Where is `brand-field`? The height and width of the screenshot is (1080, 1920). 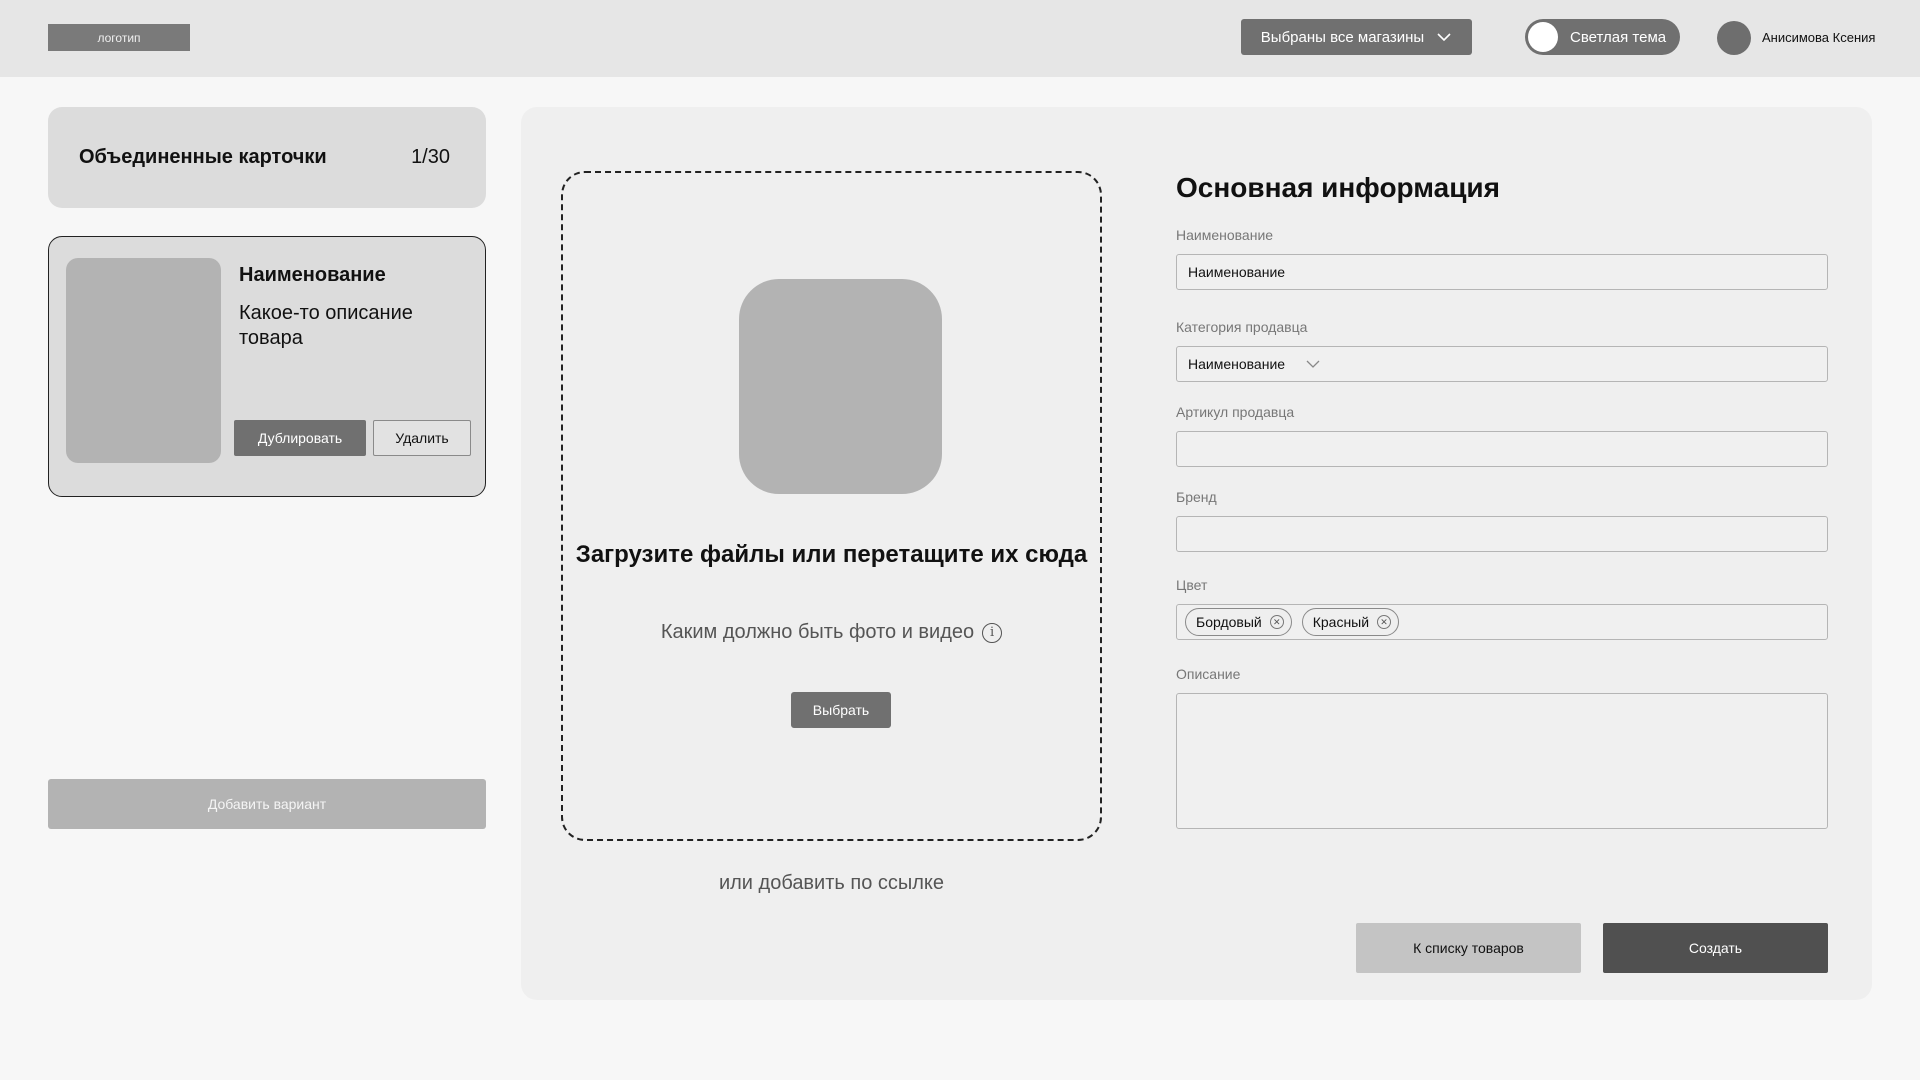
brand-field is located at coordinates (1502, 534).